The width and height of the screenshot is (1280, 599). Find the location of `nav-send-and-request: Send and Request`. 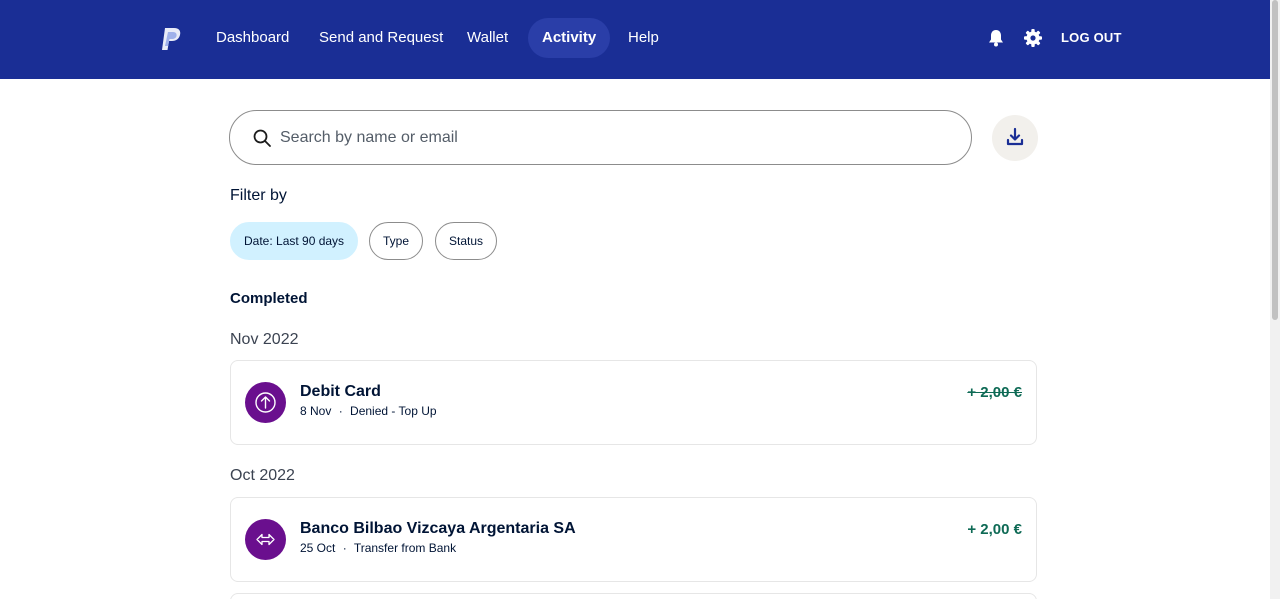

nav-send-and-request: Send and Request is located at coordinates (381, 38).